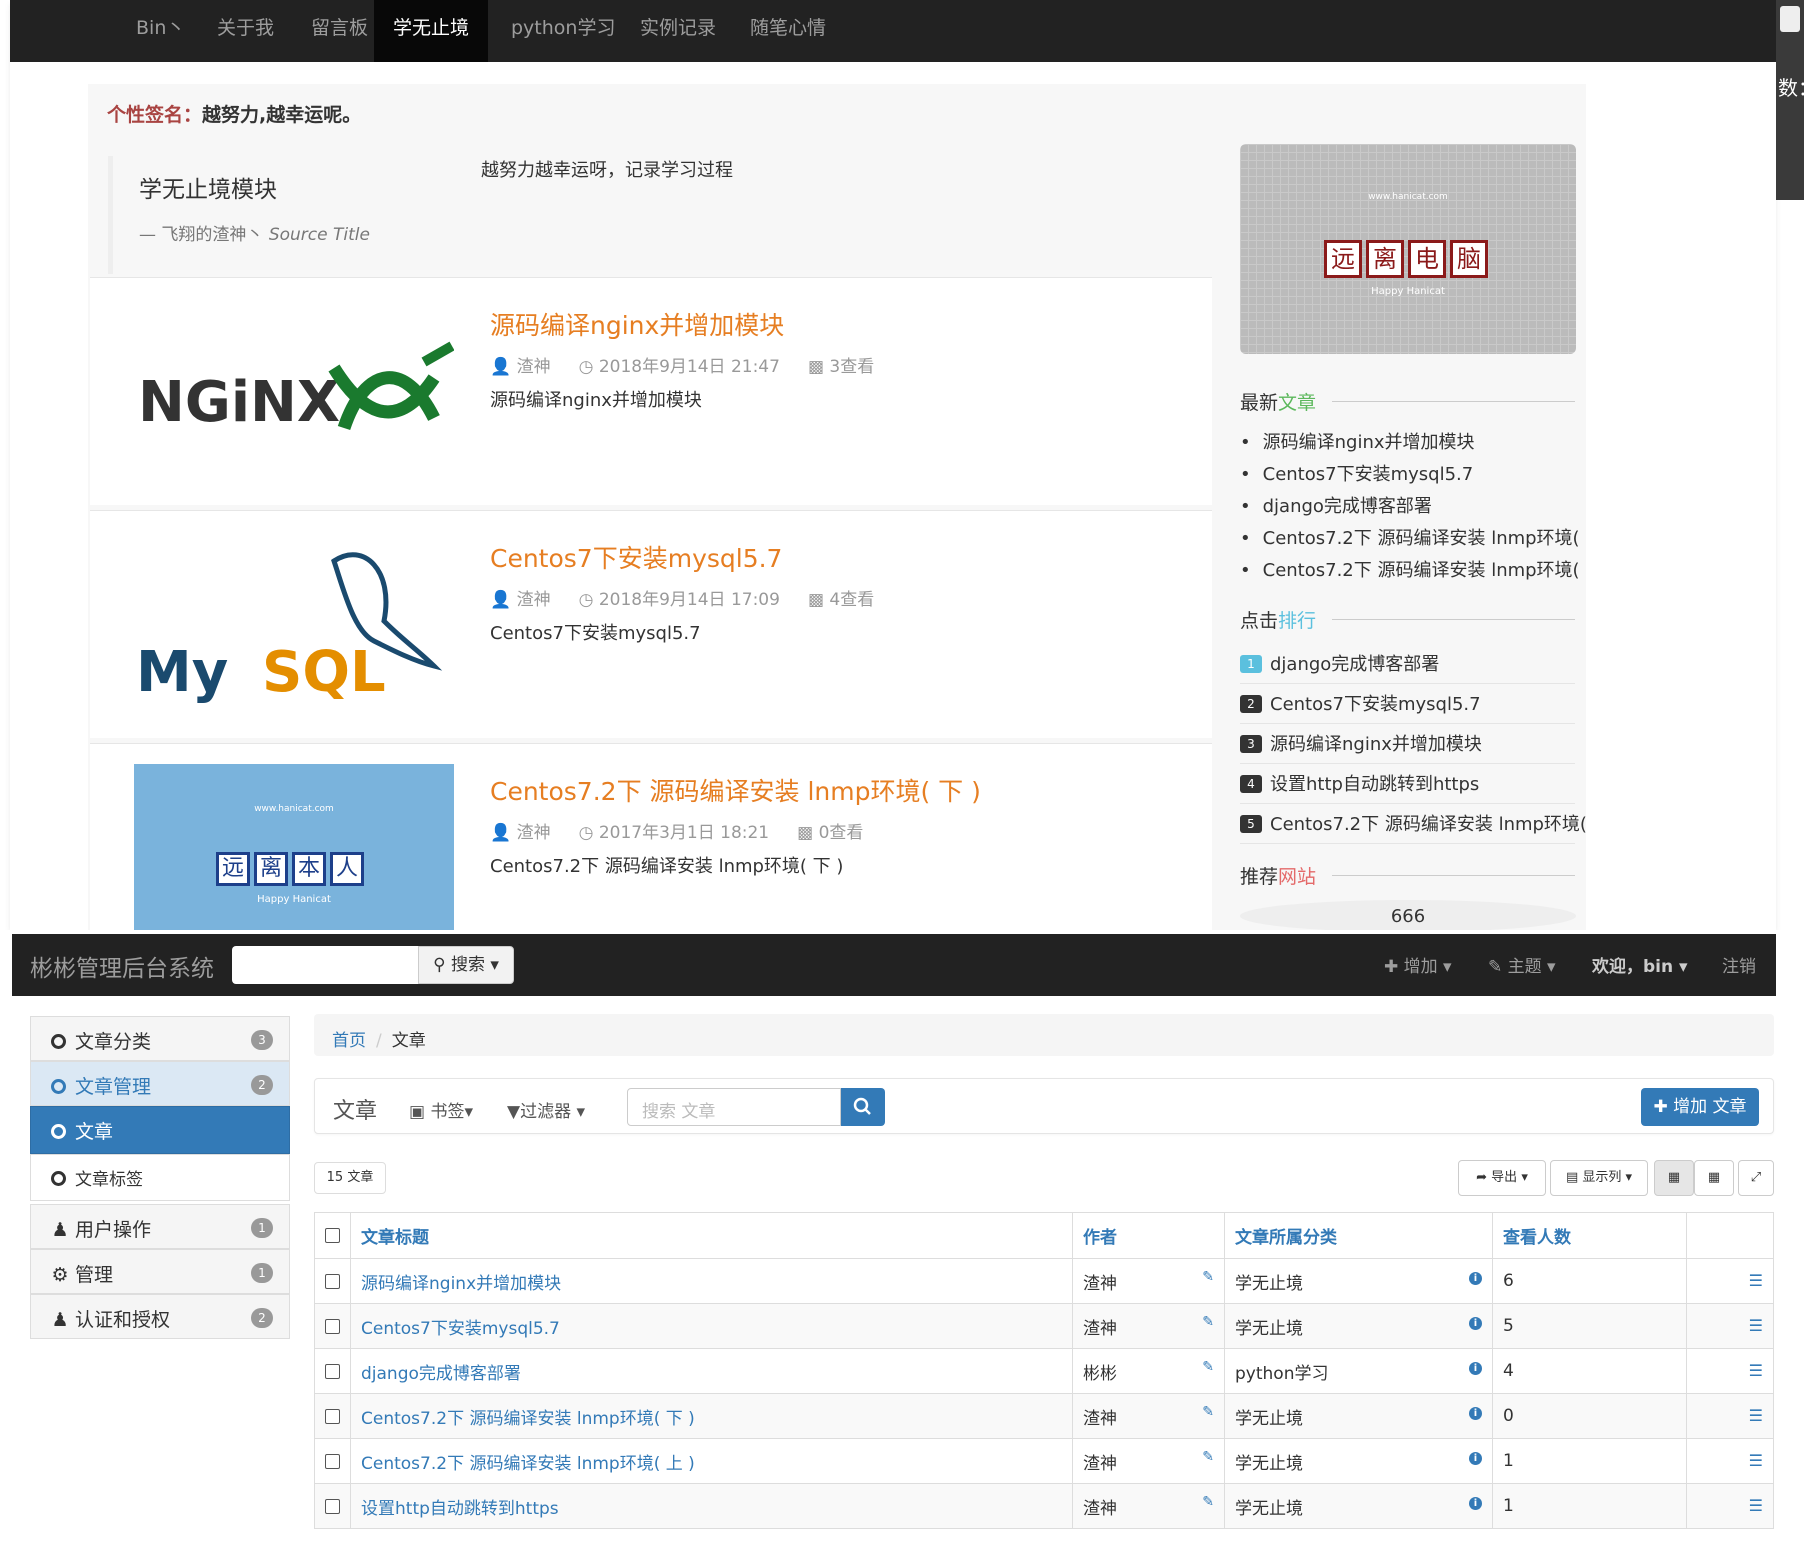 The image size is (1804, 1542). I want to click on user-menu: 欢迎，bin ▾, so click(1640, 964).